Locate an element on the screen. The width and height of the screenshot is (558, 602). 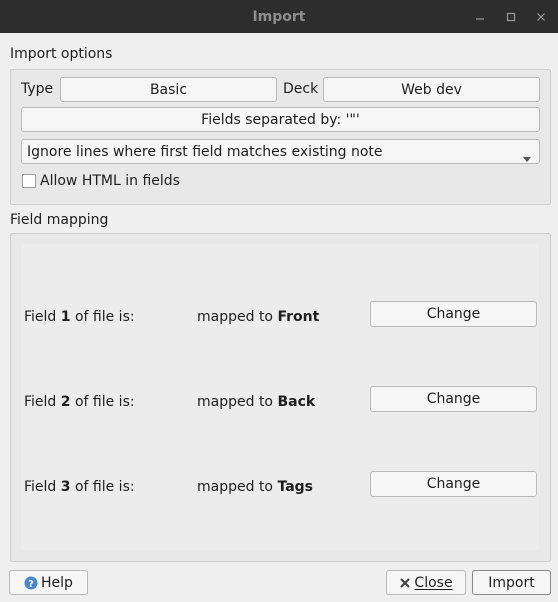
close-window-icon is located at coordinates (541, 16).